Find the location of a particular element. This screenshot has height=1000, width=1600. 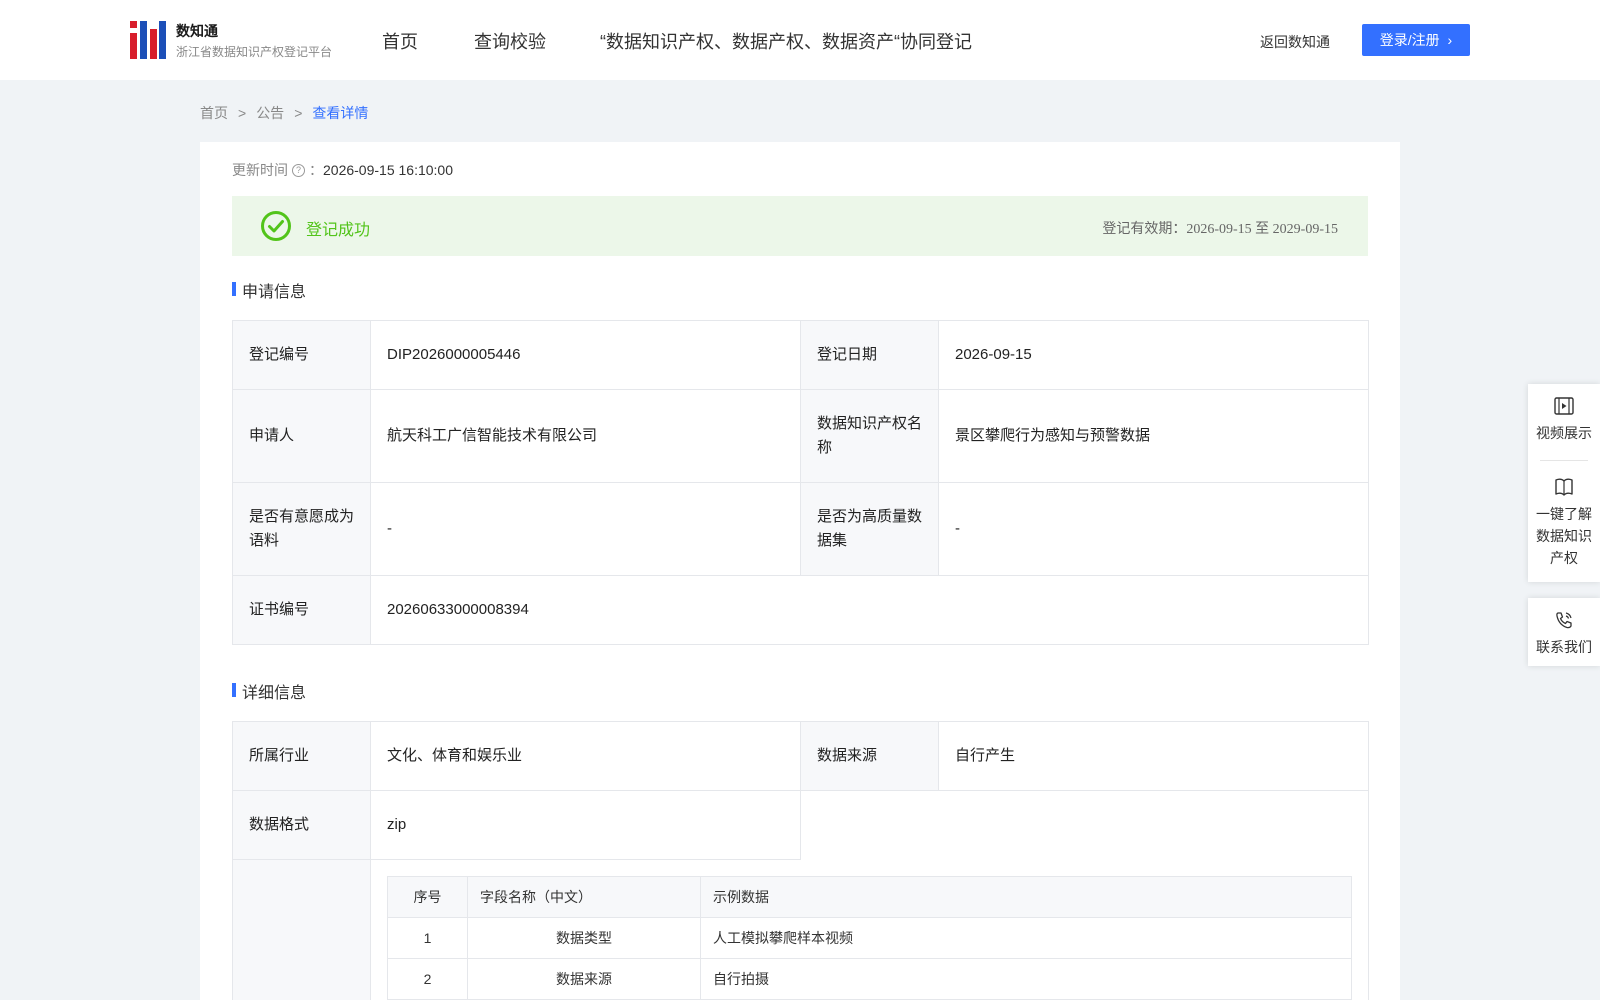

nav-query-verify: 查询校验 is located at coordinates (510, 41).